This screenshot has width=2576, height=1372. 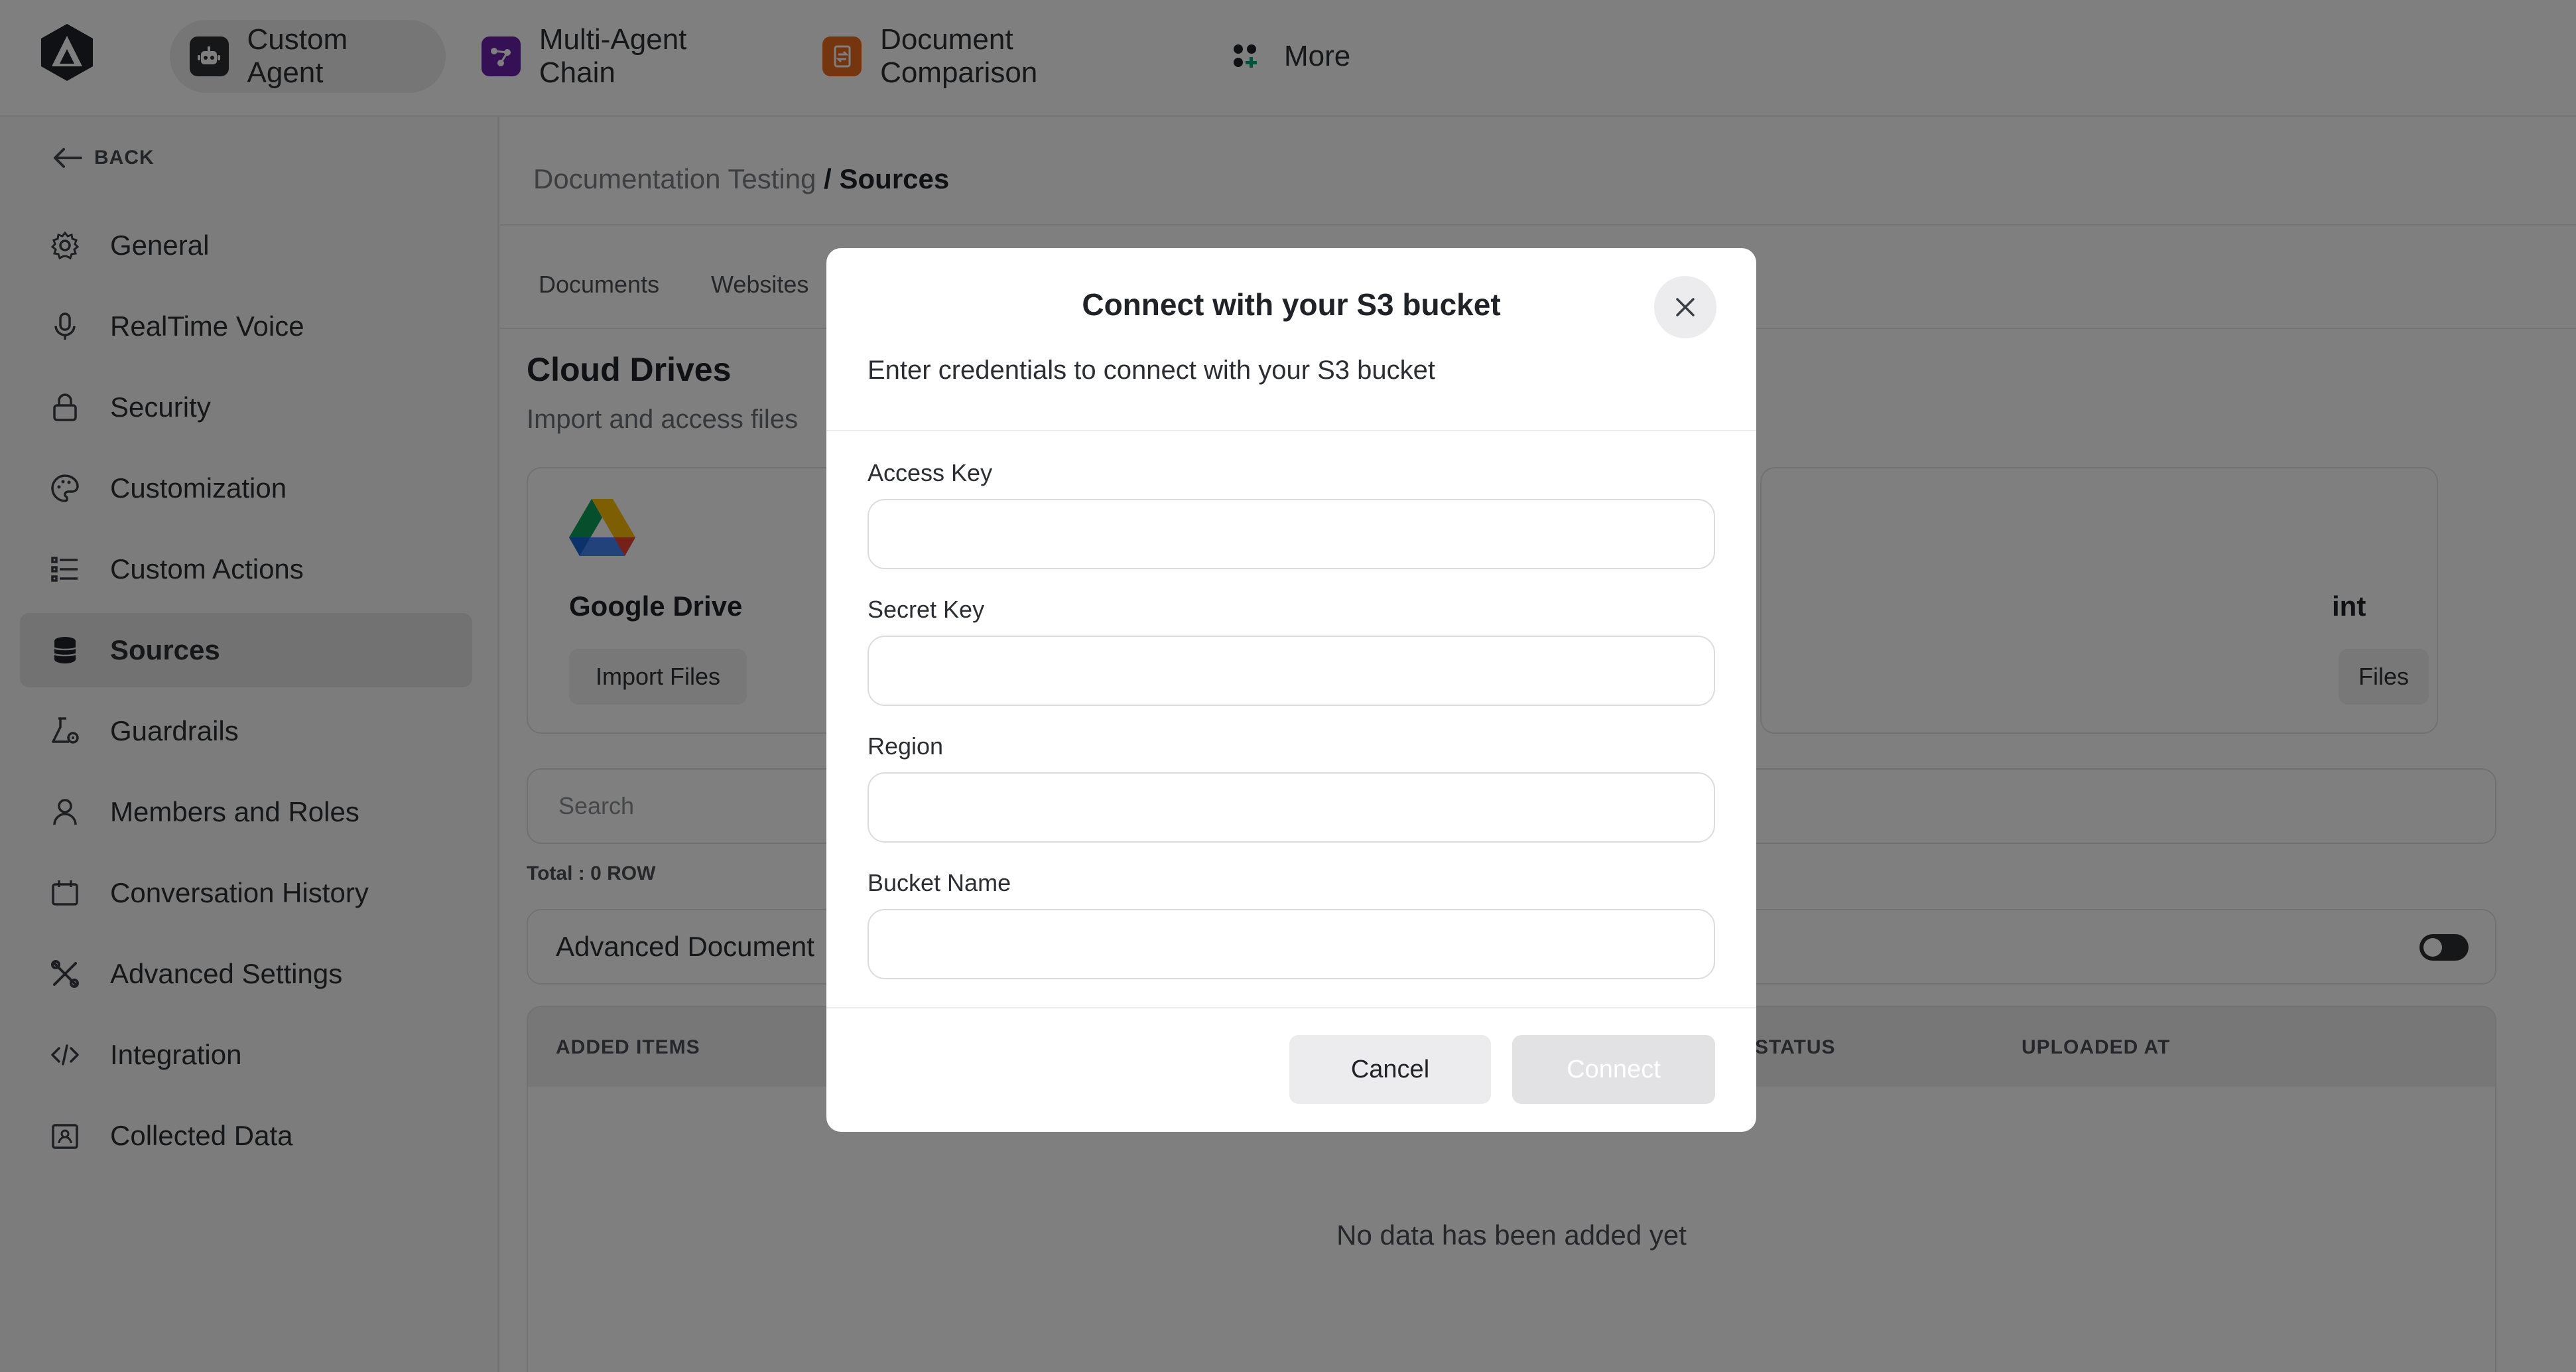 What do you see at coordinates (927, 609) in the screenshot?
I see `secret-key-label: Secret Key` at bounding box center [927, 609].